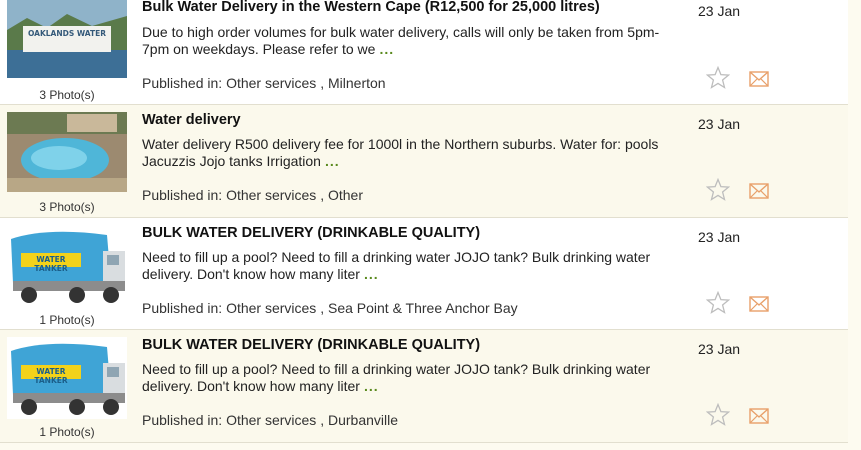  What do you see at coordinates (67, 33) in the screenshot?
I see `thumbnail-caption: OAKLANDS WATER` at bounding box center [67, 33].